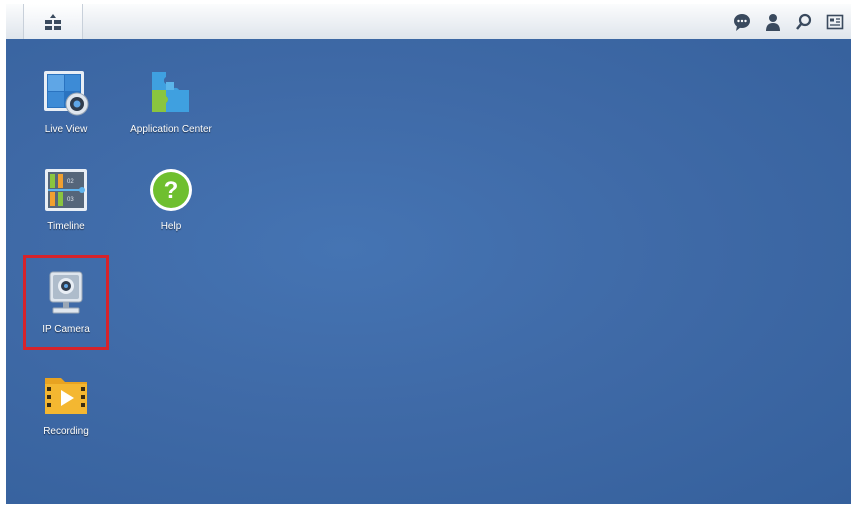  I want to click on search-icon, so click(804, 22).